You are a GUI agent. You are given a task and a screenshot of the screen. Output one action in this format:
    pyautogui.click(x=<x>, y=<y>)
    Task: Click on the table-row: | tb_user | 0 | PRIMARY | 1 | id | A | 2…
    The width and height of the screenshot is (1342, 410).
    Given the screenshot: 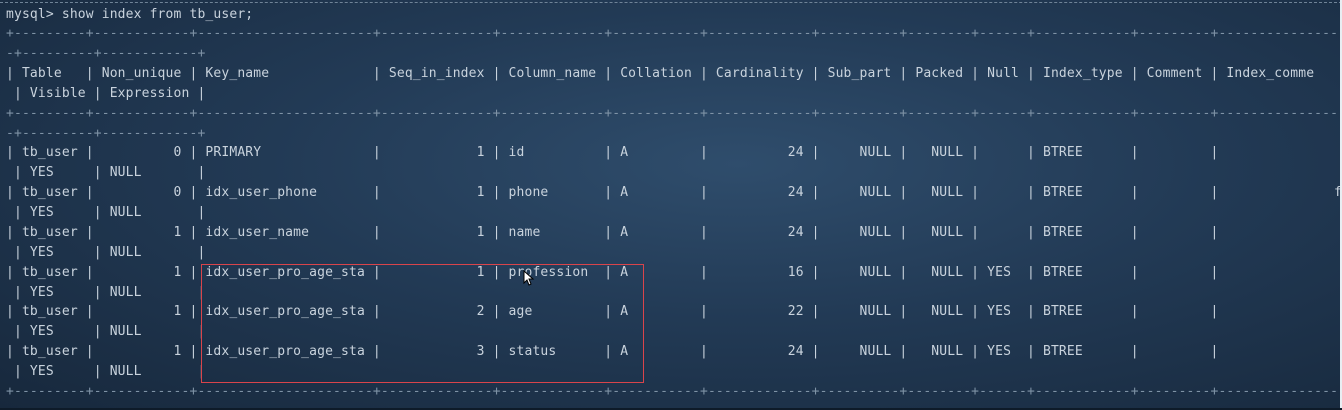 What is the action you would take?
    pyautogui.click(x=612, y=152)
    